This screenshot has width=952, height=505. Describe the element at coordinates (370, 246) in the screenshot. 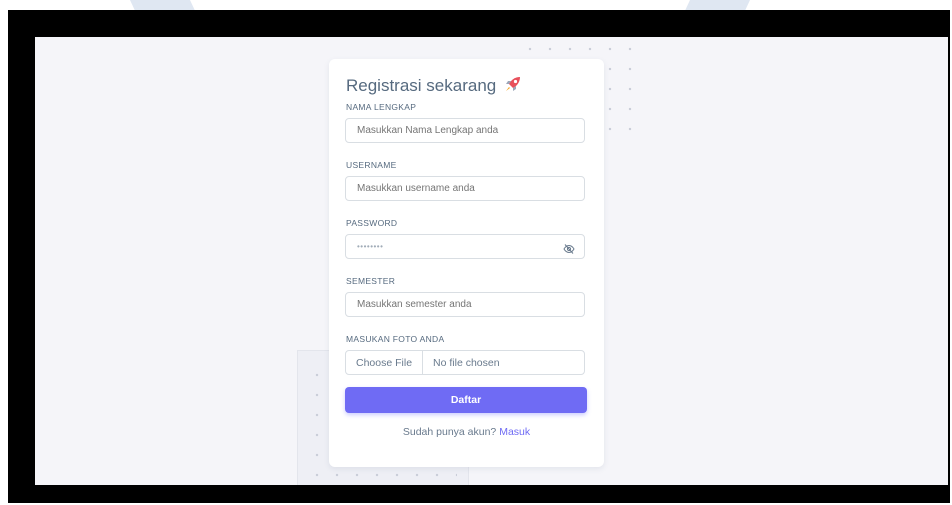

I see `password-mask: ••••••••` at that location.